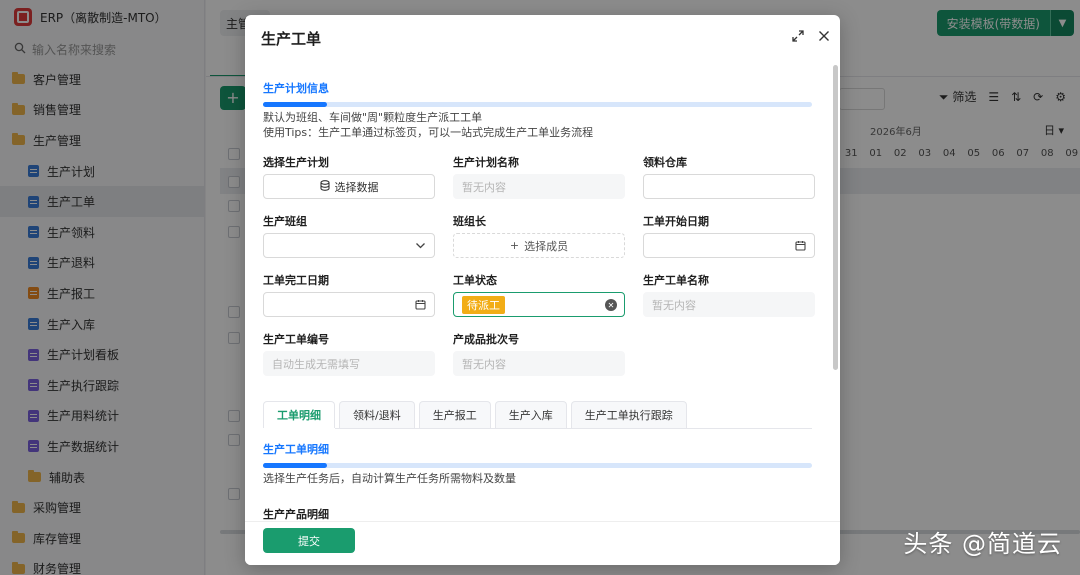 The image size is (1080, 575). Describe the element at coordinates (296, 280) in the screenshot. I see `field-label: 工单完工日期` at that location.